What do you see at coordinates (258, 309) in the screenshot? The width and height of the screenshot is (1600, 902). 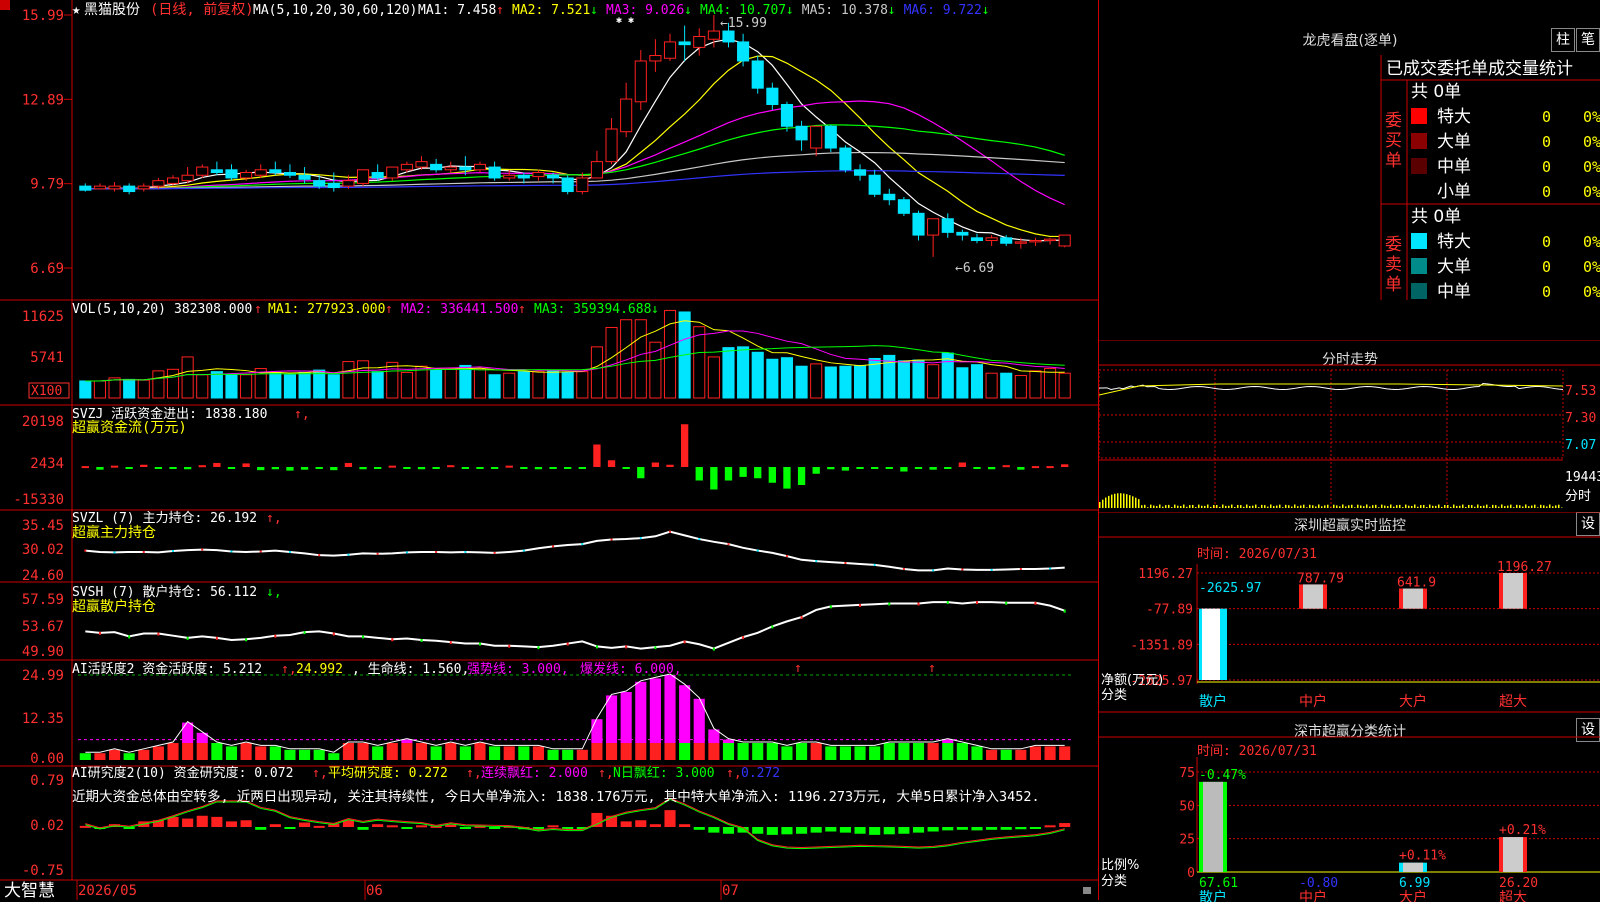 I see `vol-arrow: ↑` at bounding box center [258, 309].